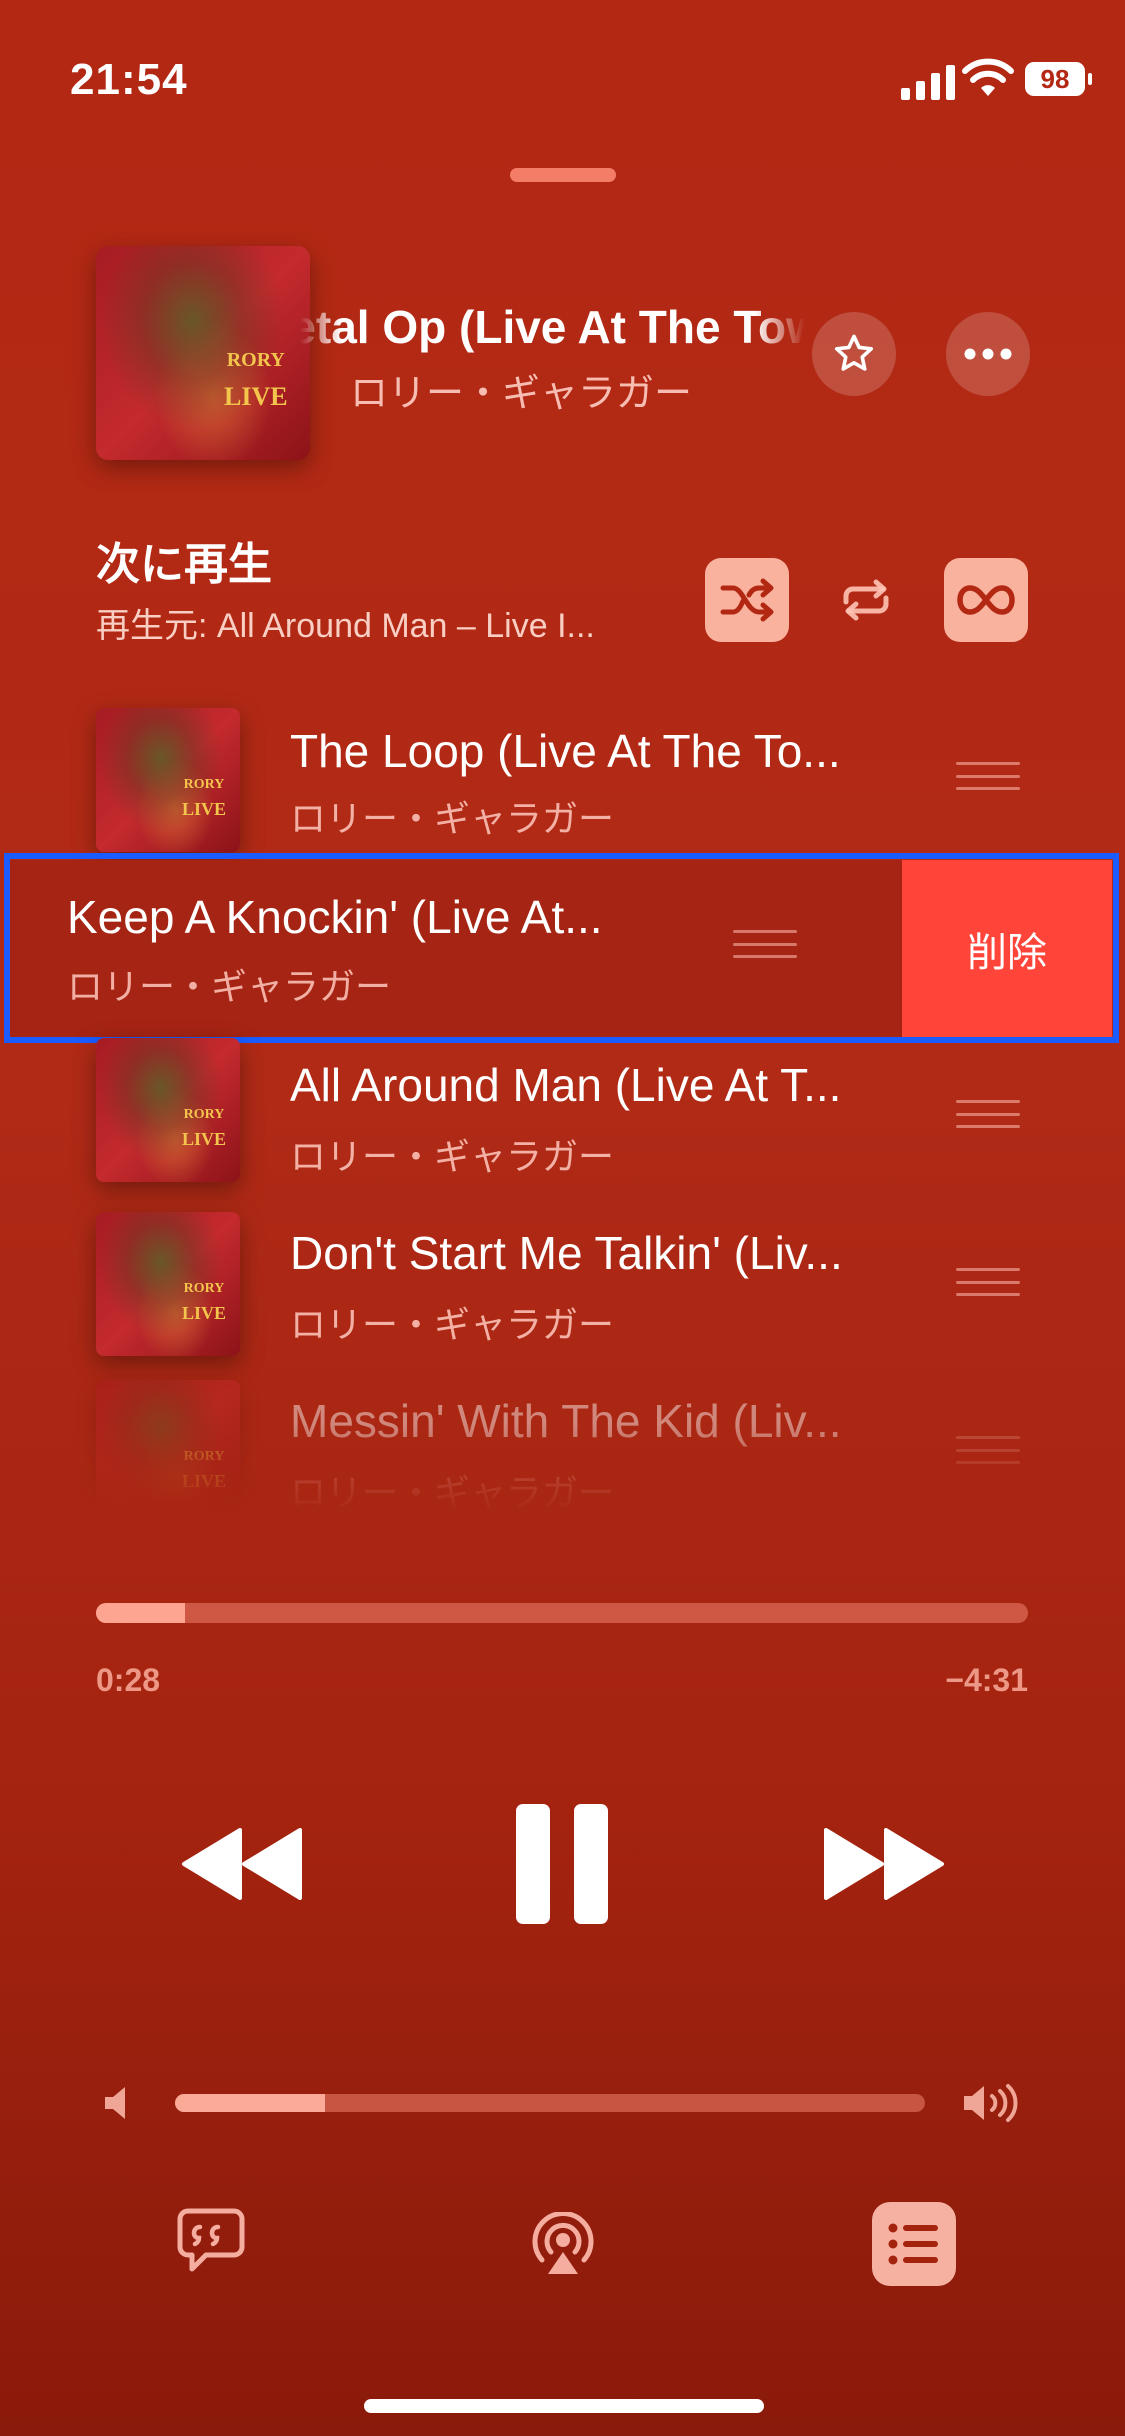 The height and width of the screenshot is (2436, 1125). I want to click on elapsed-time: 0:28, so click(128, 1680).